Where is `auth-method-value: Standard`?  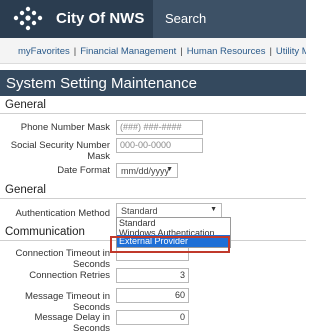
auth-method-value: Standard is located at coordinates (139, 211).